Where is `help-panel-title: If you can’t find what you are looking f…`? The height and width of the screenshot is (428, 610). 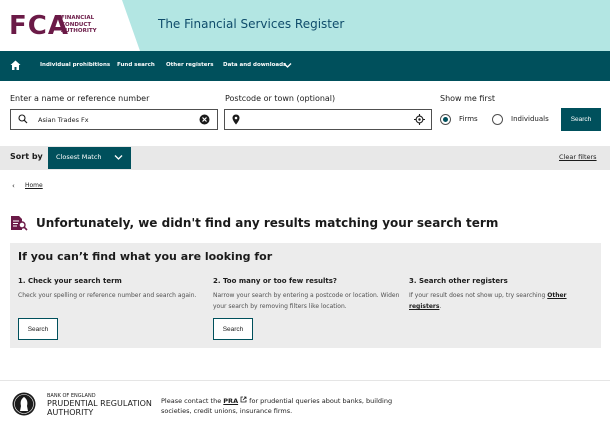
help-panel-title: If you can’t find what you are looking f… is located at coordinates (145, 256).